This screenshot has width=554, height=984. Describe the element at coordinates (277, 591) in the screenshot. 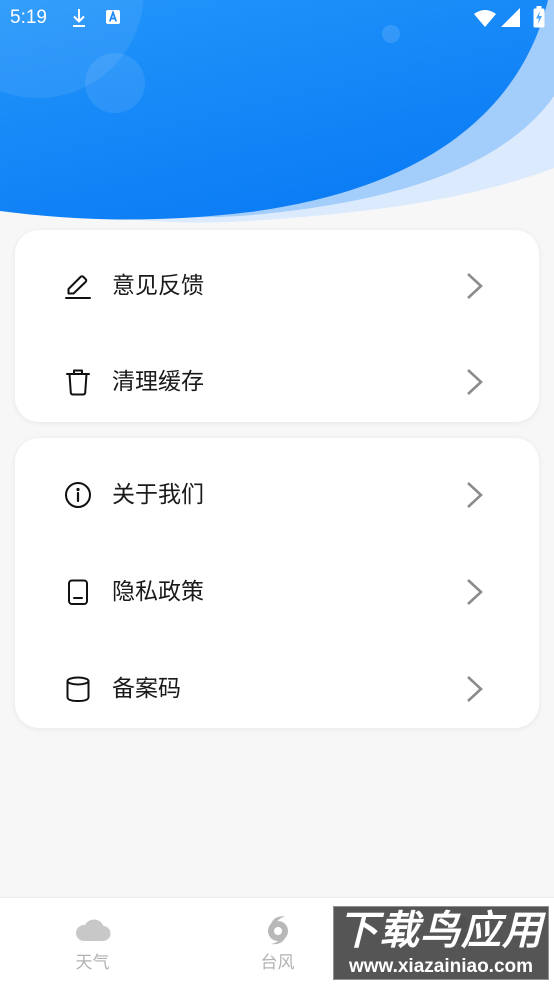

I see `menu-item-privacy-policy: 隐私政策` at that location.